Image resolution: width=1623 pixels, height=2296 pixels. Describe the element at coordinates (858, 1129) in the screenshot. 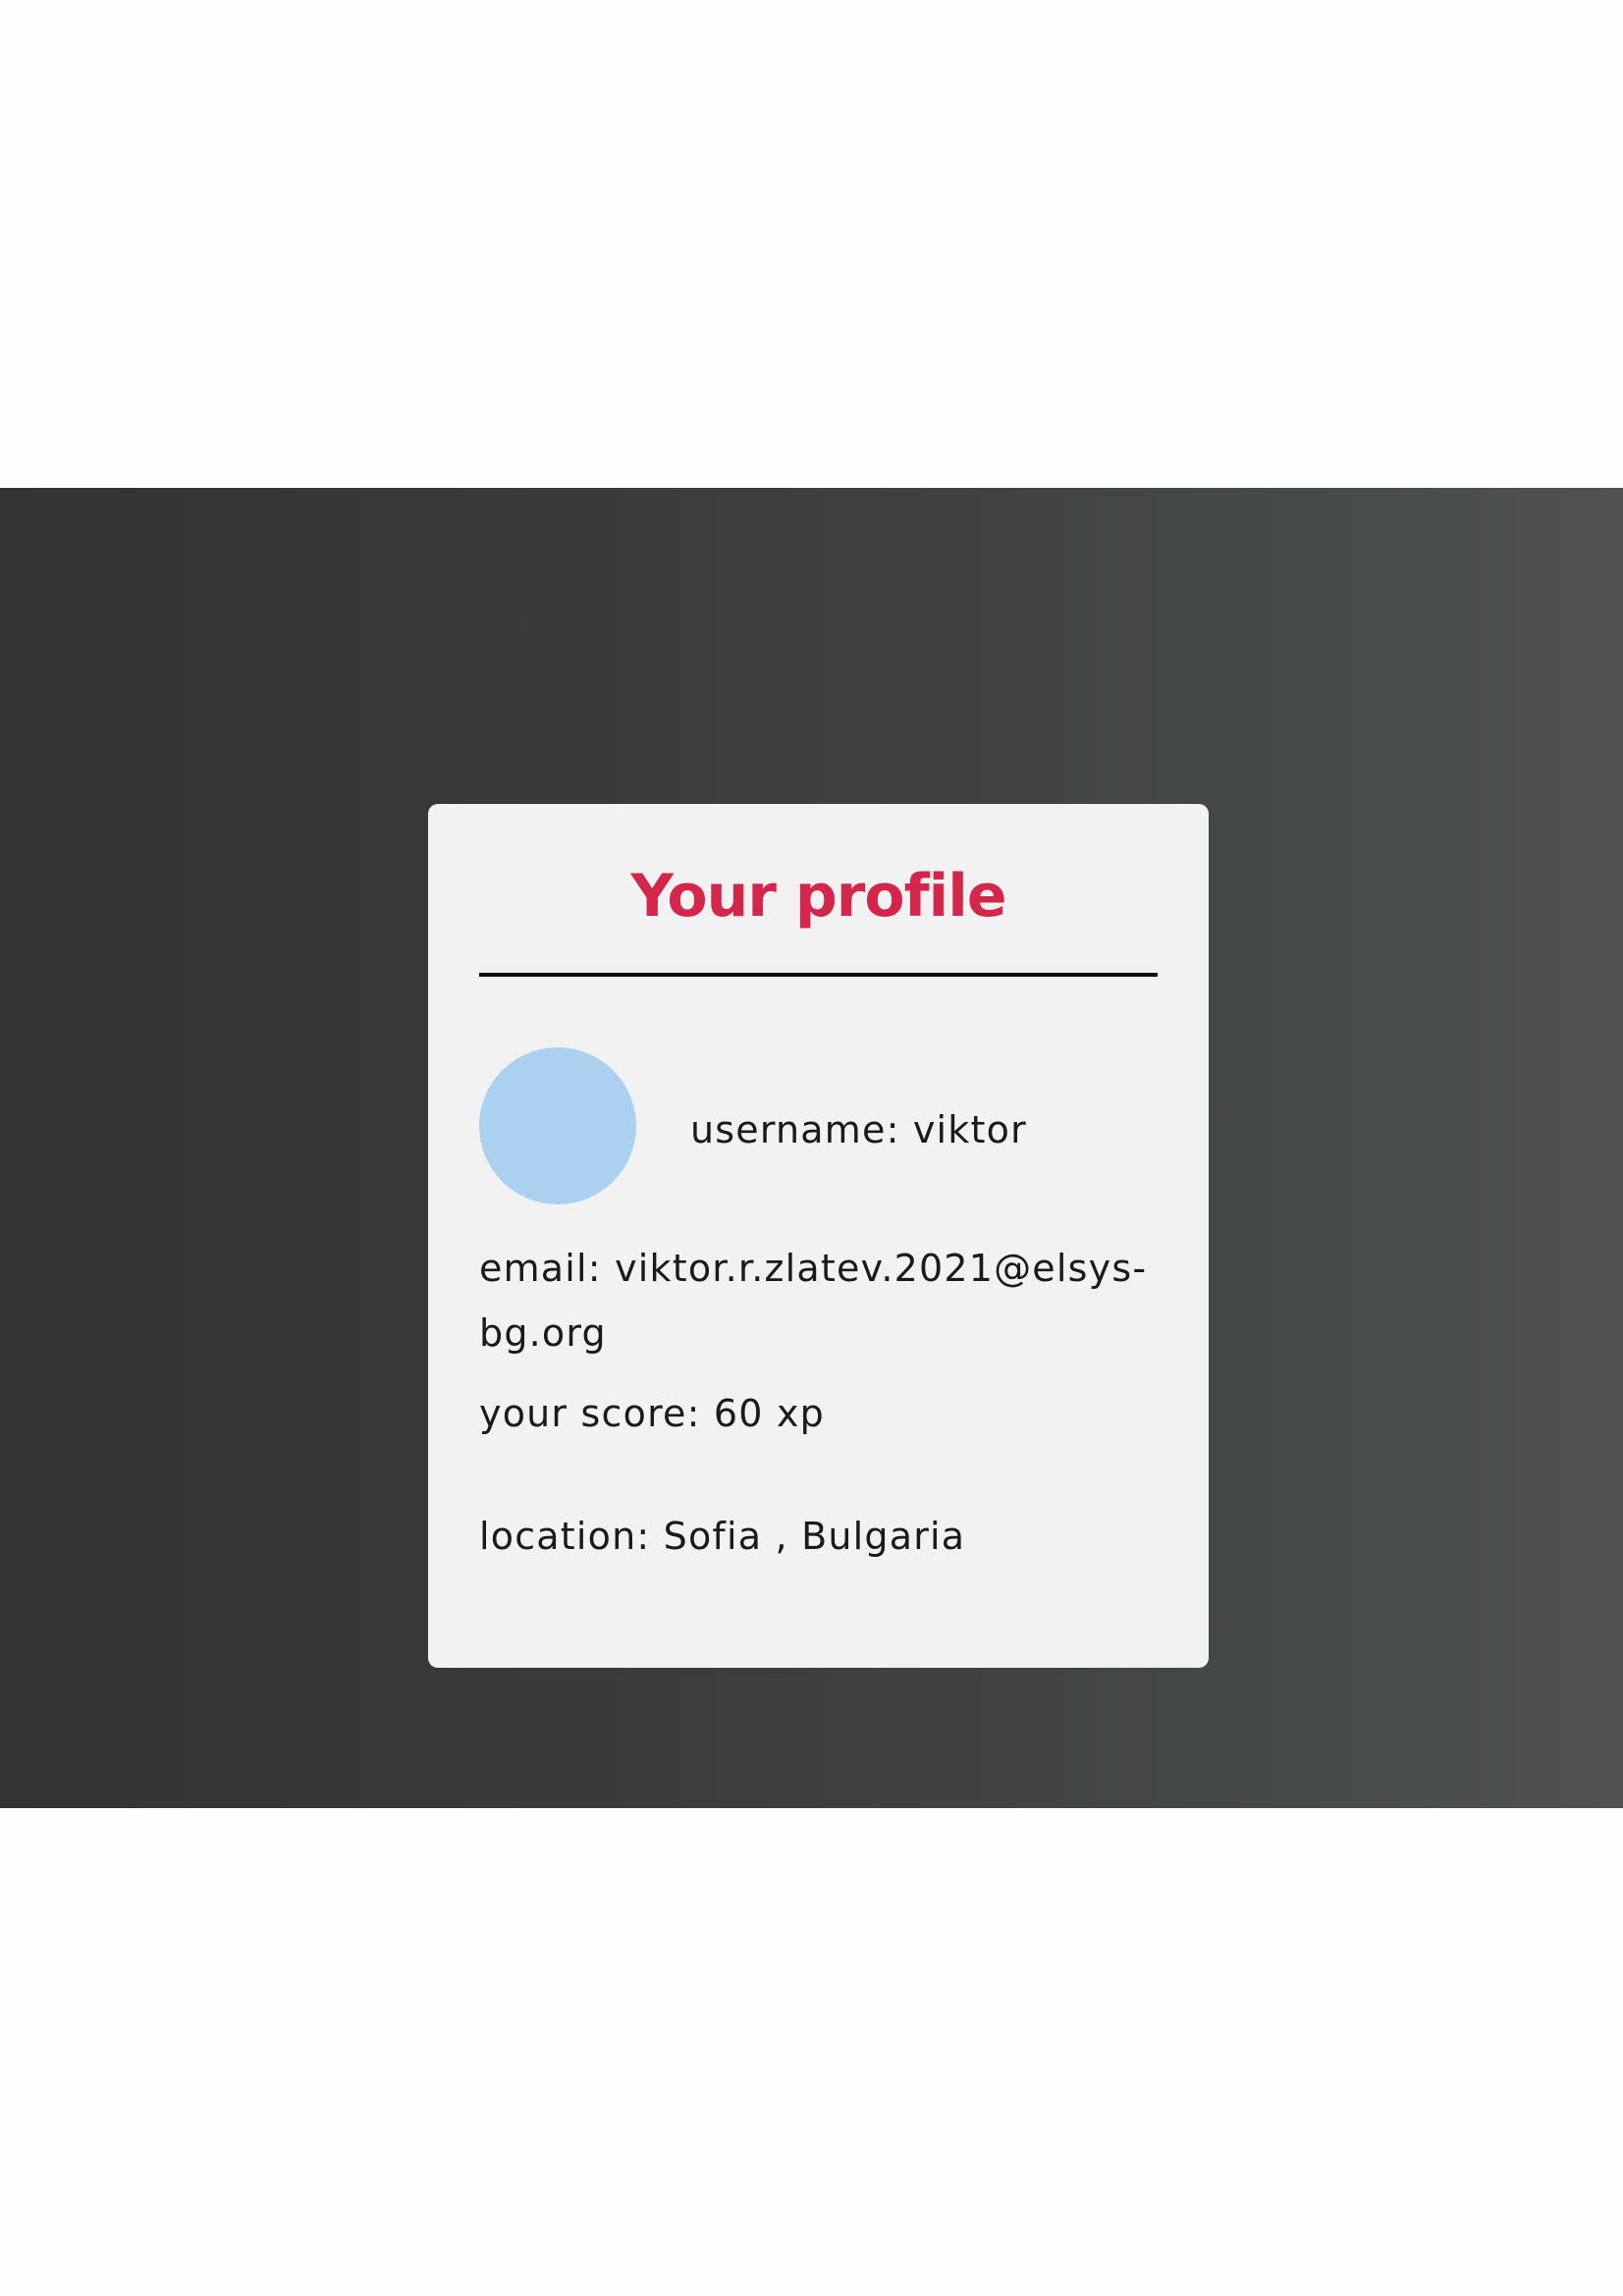

I see `username-field: username: viktor` at that location.